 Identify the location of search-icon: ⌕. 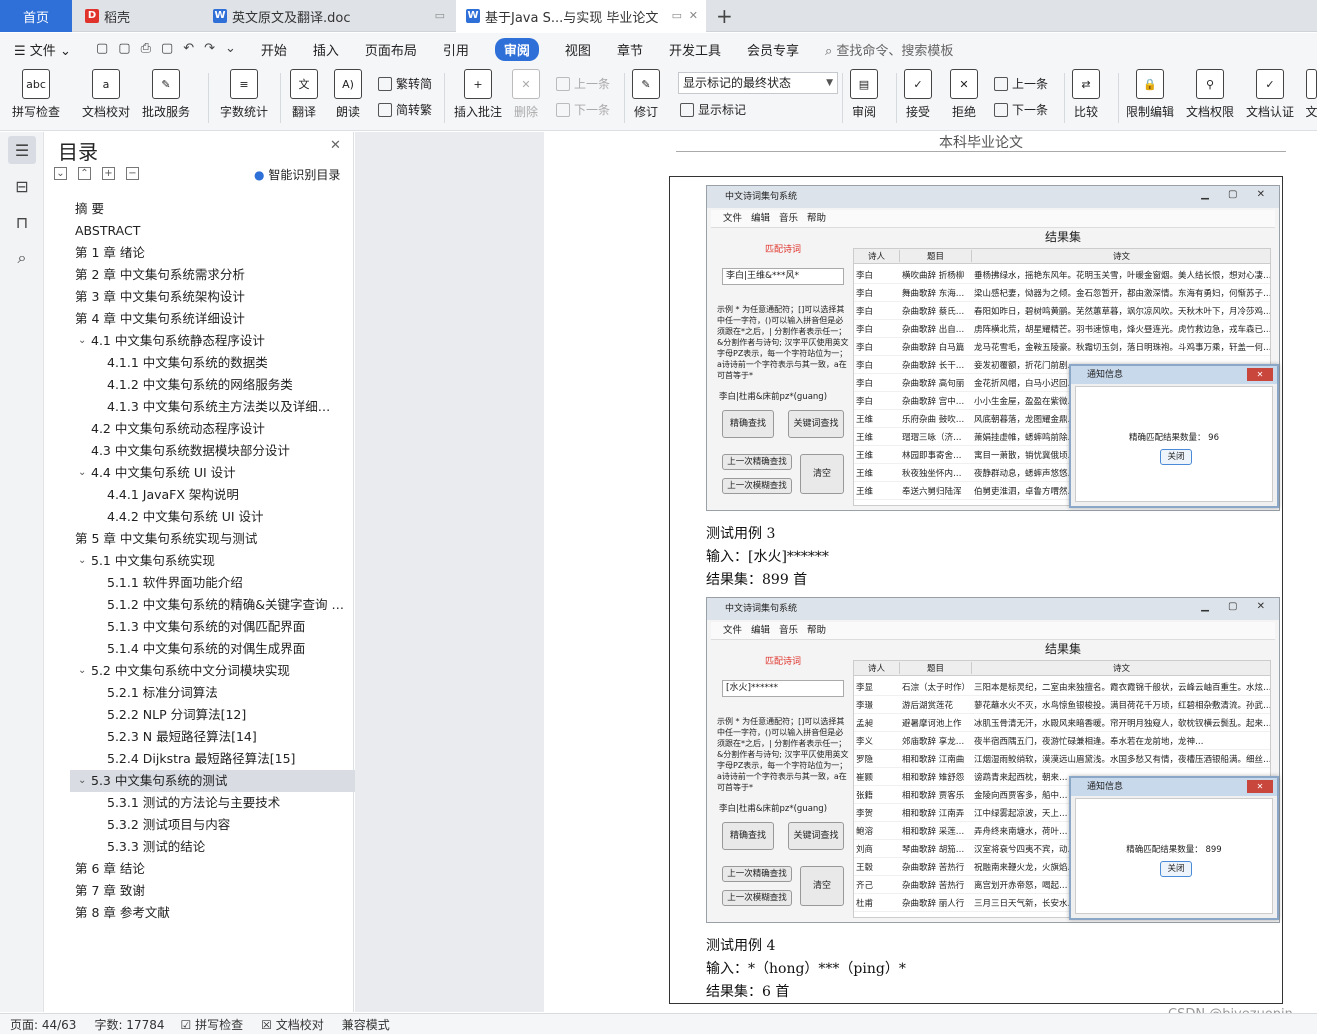
(22, 258).